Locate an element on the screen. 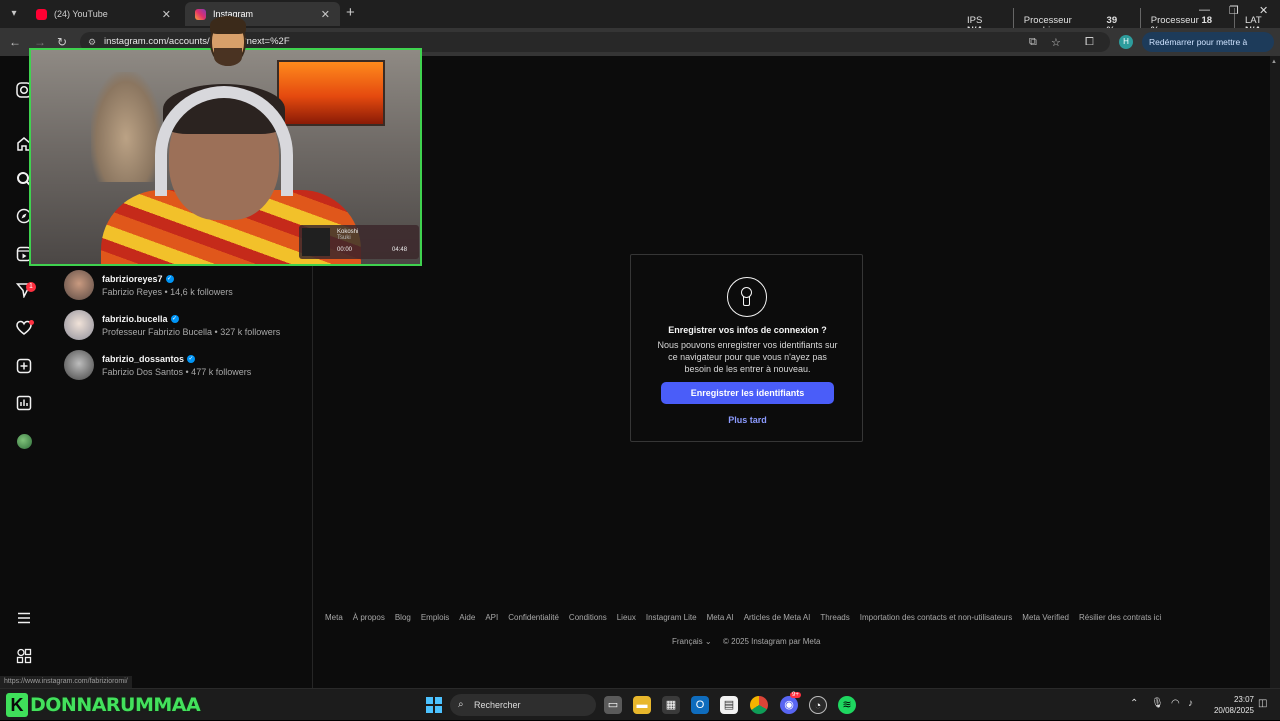 The image size is (1280, 721). pampas-plant is located at coordinates (126, 127).